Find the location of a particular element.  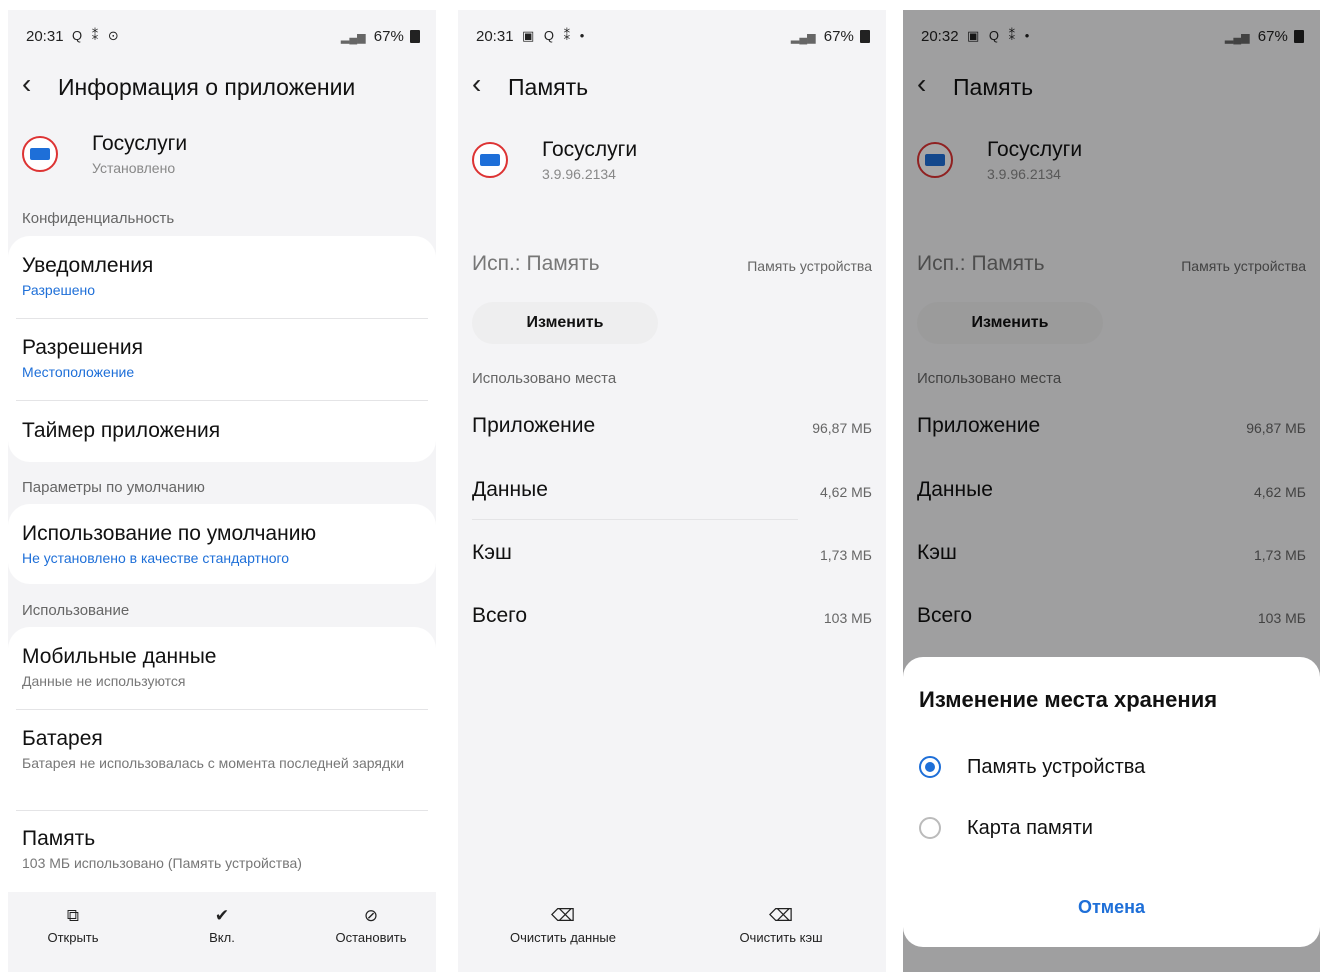

radio-device-memory is located at coordinates (930, 767).